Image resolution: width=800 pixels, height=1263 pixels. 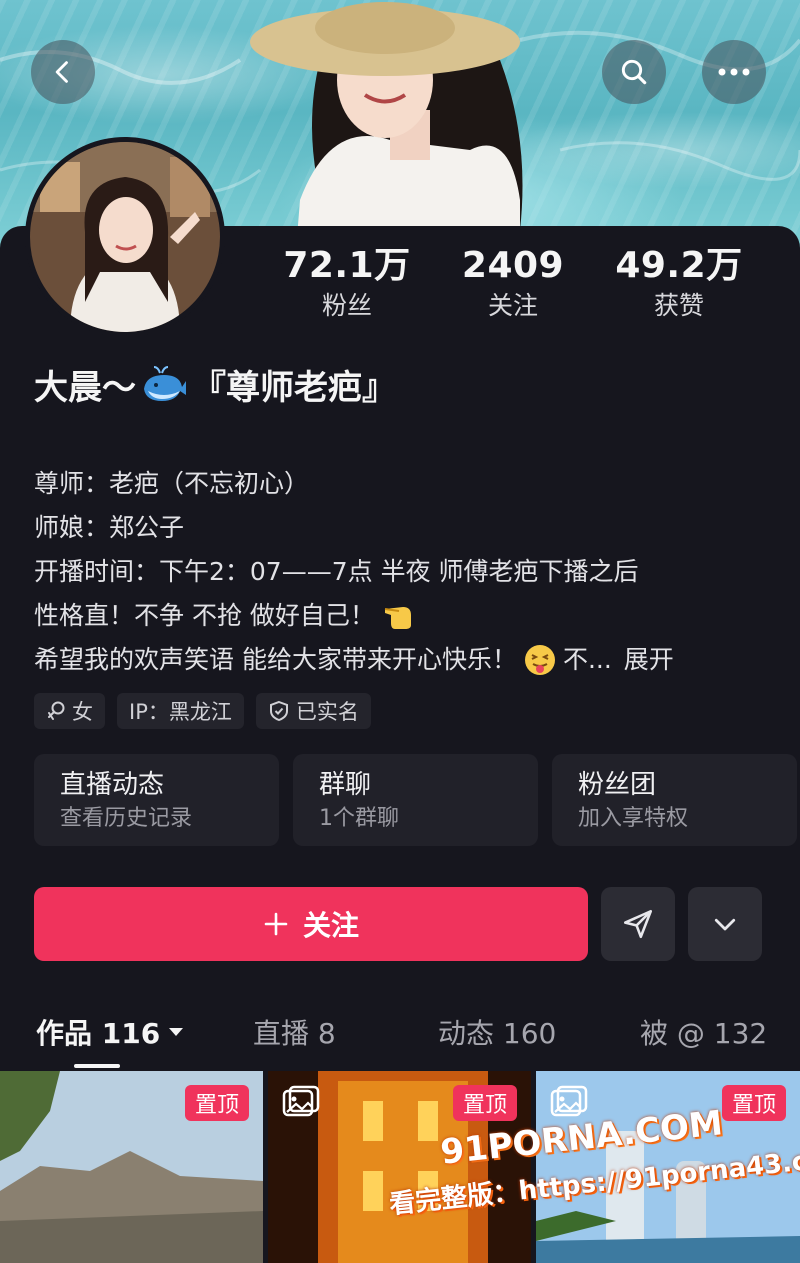 What do you see at coordinates (359, 818) in the screenshot?
I see `card-subtitle: 1个群聊` at bounding box center [359, 818].